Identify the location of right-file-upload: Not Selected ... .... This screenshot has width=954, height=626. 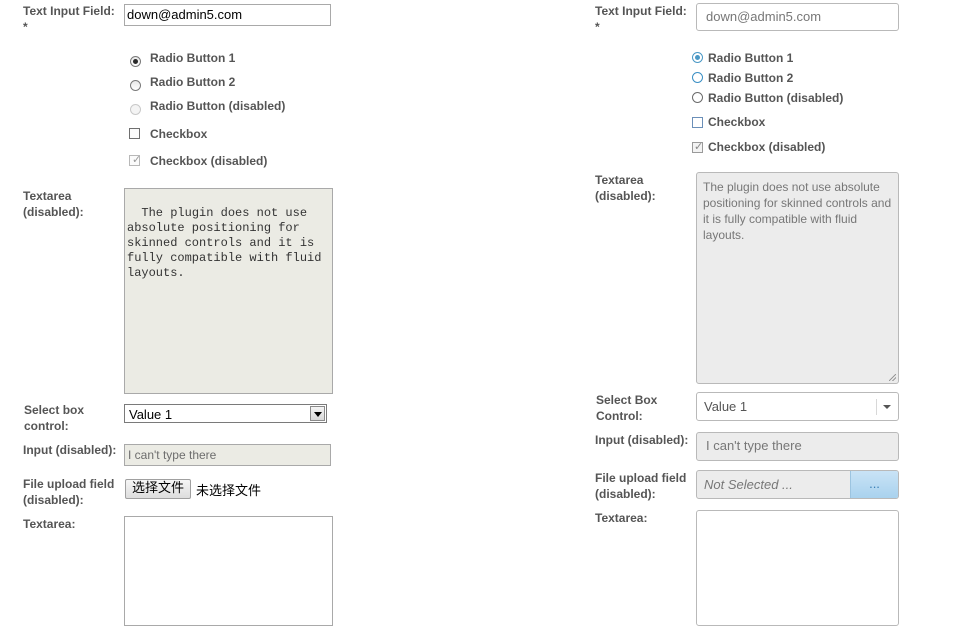
(797, 484).